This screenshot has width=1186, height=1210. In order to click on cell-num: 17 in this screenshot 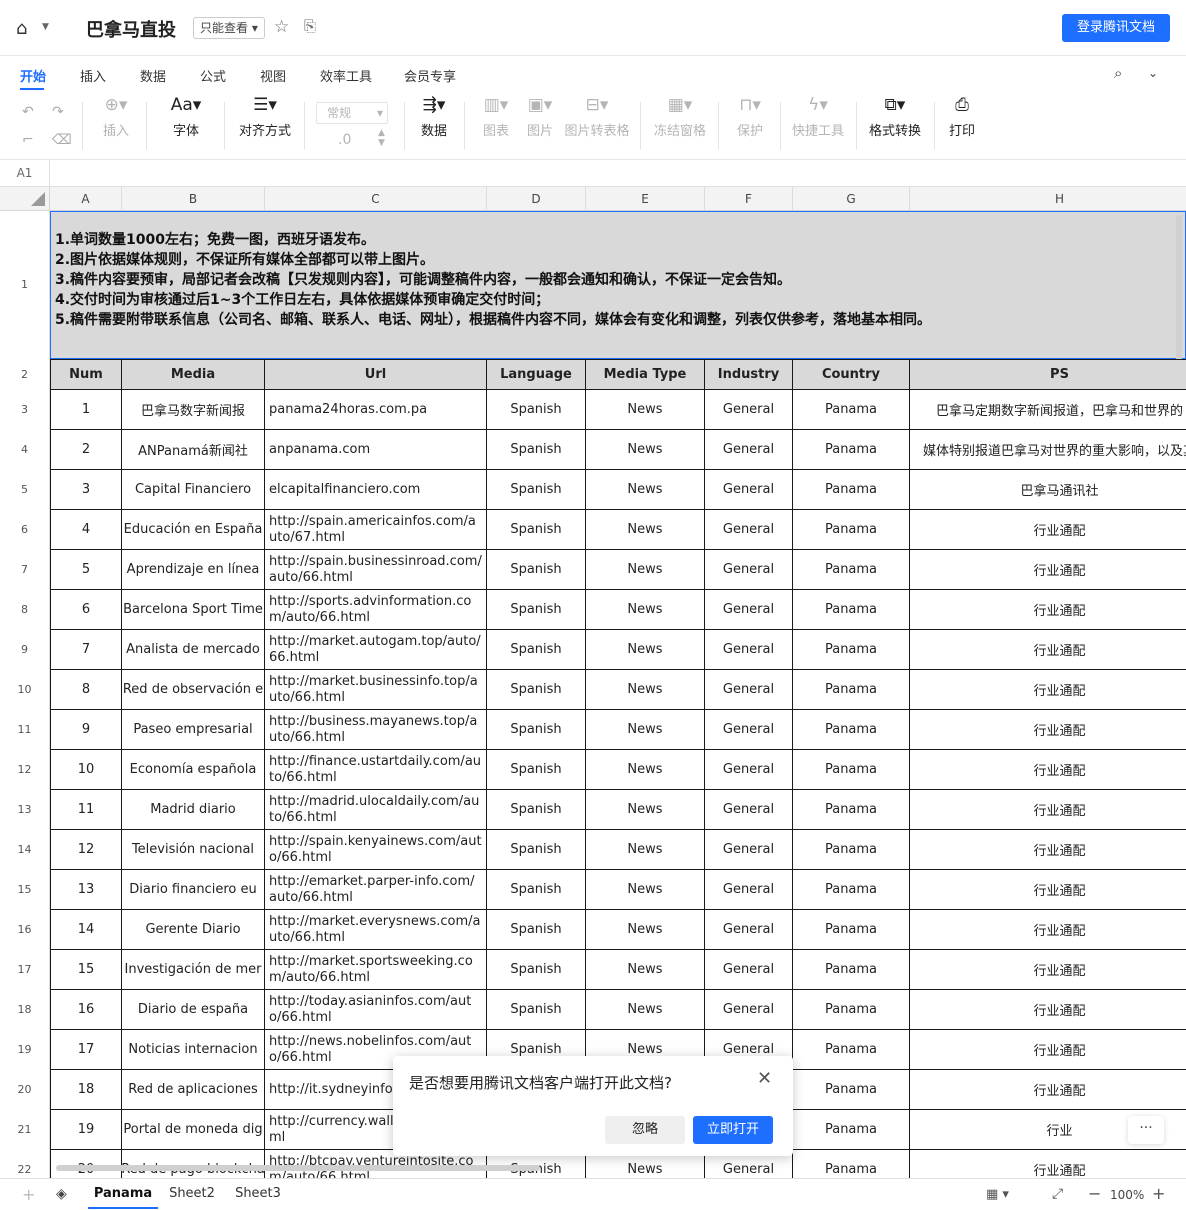, I will do `click(86, 1050)`.